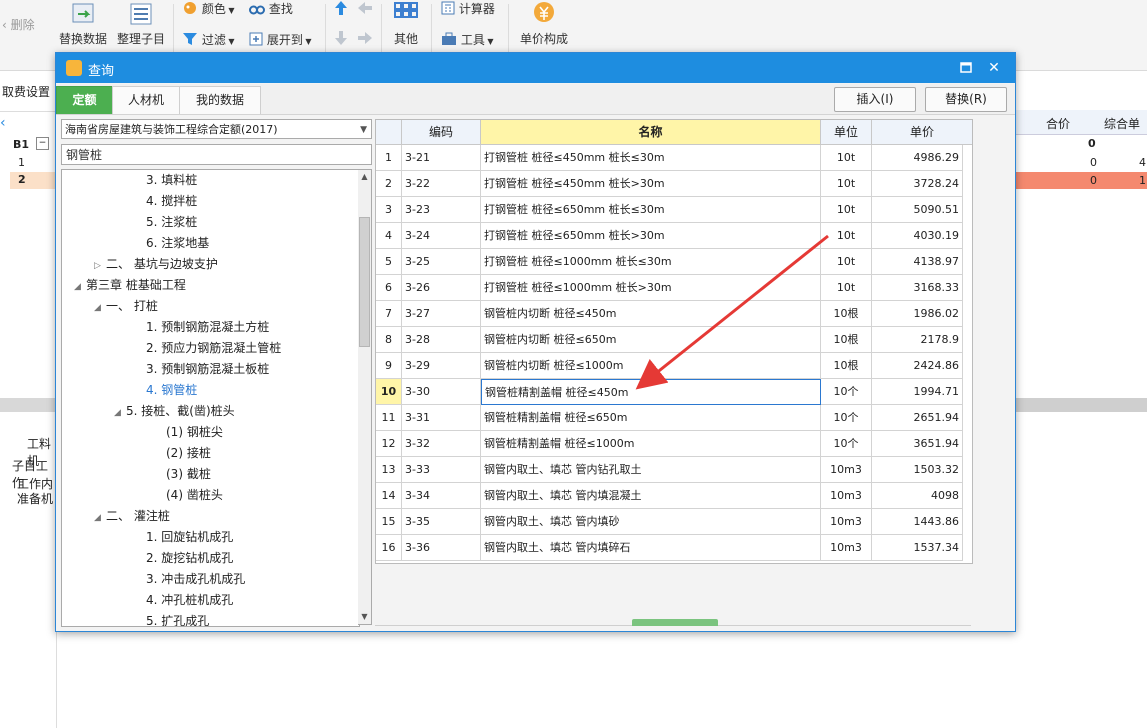  Describe the element at coordinates (732, 312) in the screenshot. I see `annotation-arrow` at that location.